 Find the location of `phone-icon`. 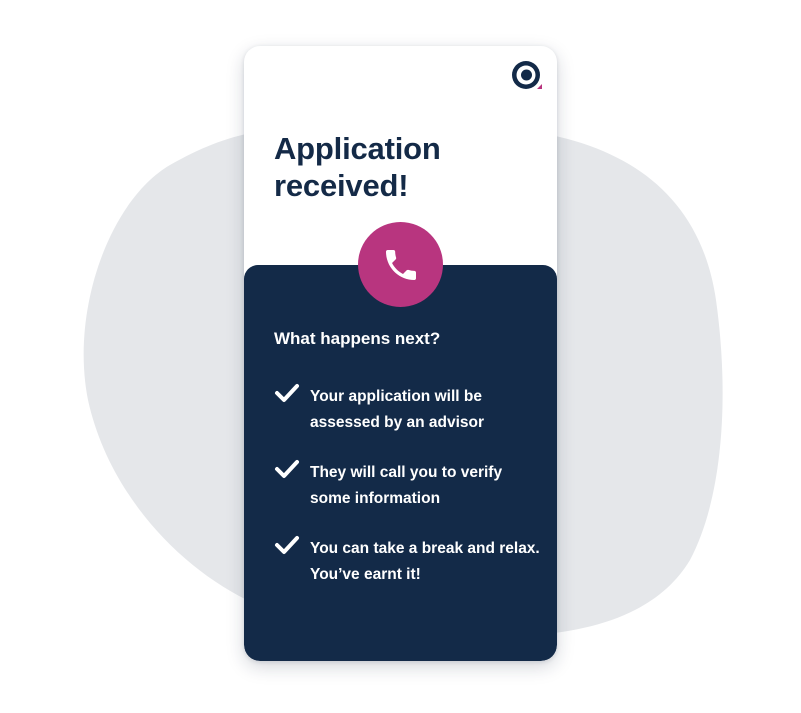

phone-icon is located at coordinates (400, 264).